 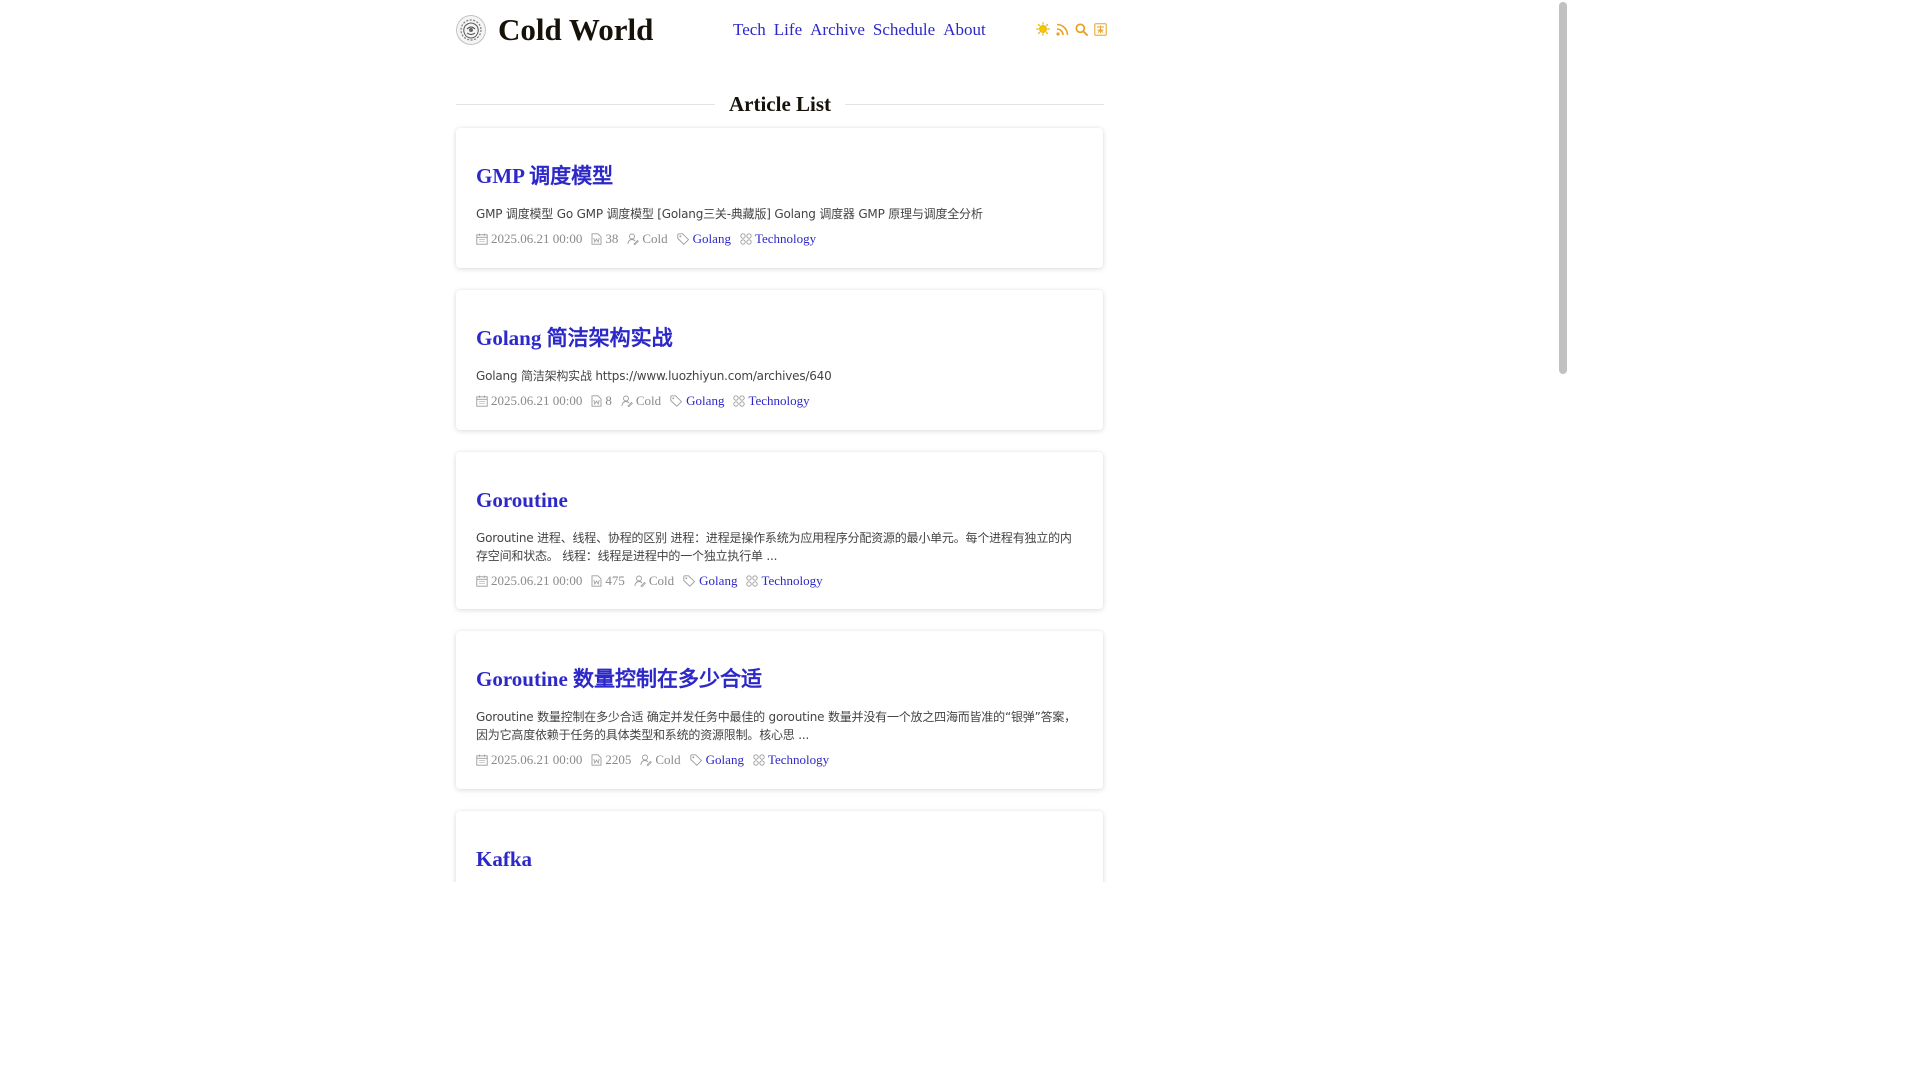 What do you see at coordinates (612, 238) in the screenshot?
I see `article-word-count: 38` at bounding box center [612, 238].